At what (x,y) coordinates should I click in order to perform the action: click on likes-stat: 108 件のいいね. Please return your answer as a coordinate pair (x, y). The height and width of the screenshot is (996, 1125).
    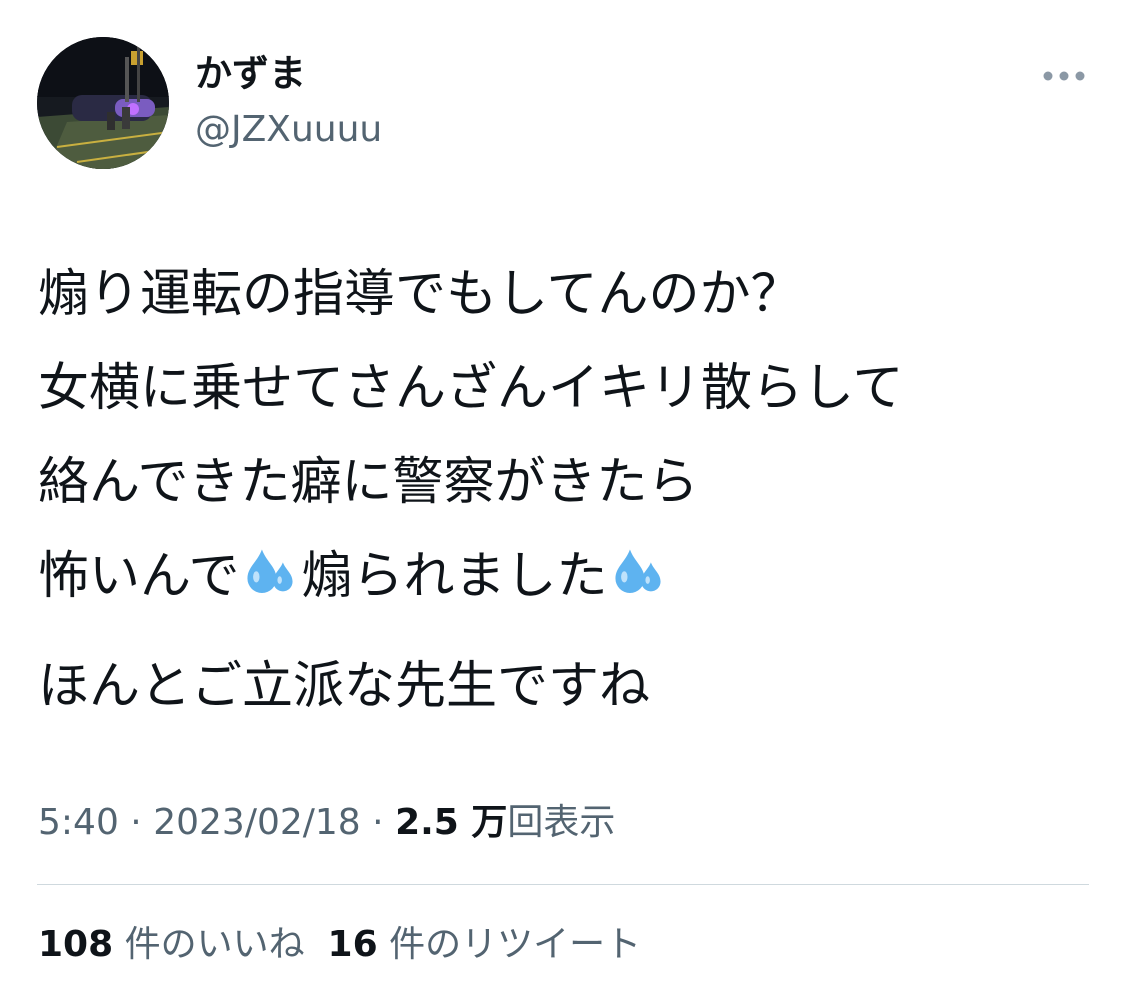
    Looking at the image, I should click on (171, 944).